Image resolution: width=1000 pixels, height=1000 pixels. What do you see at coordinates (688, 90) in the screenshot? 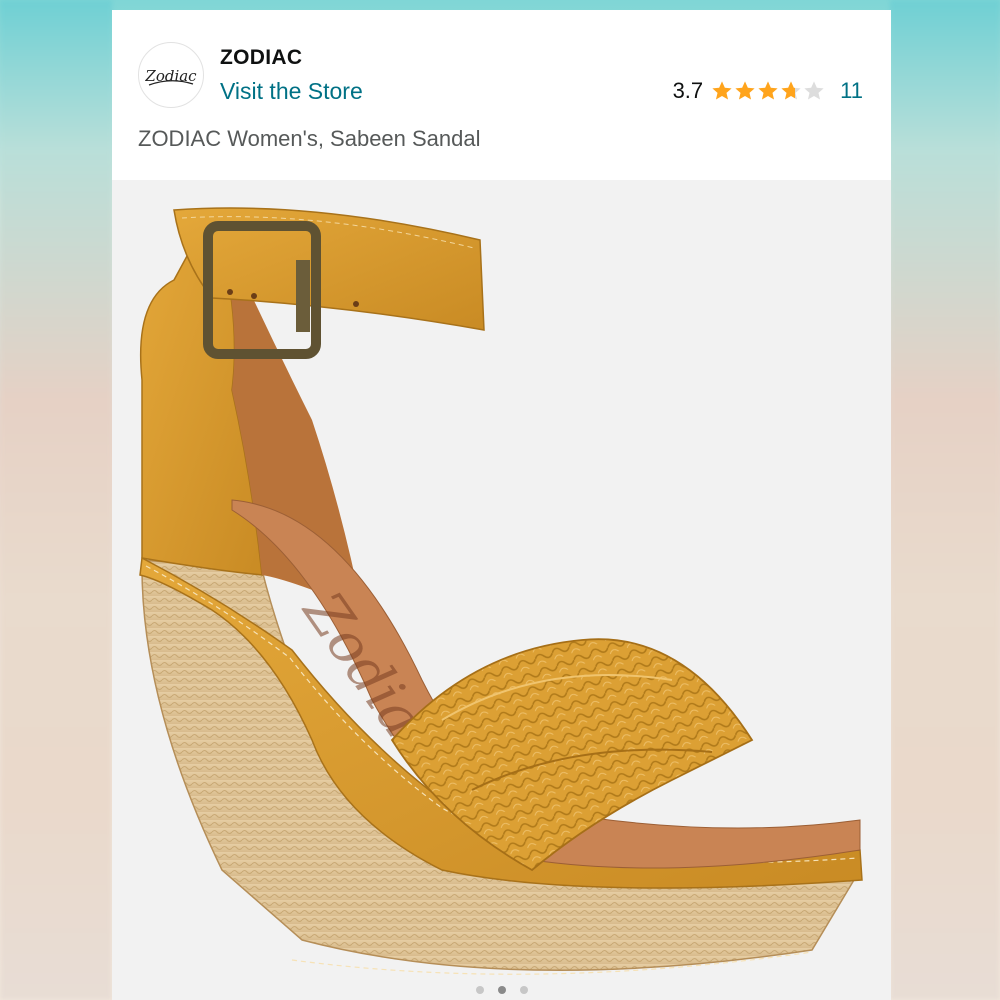
I see `rating-value: 3.7` at bounding box center [688, 90].